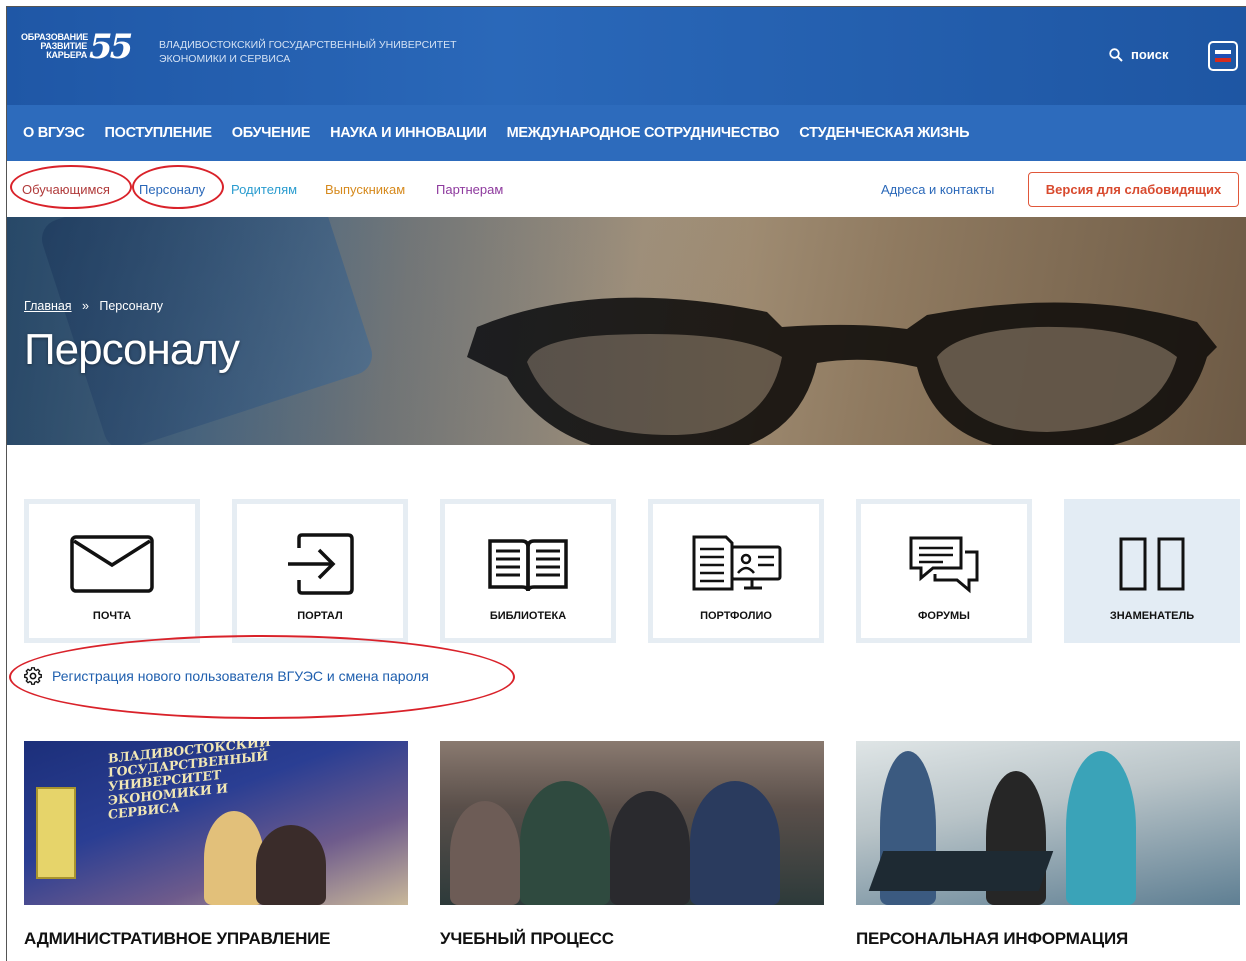  What do you see at coordinates (643, 133) in the screenshot?
I see `nav-item-international: МЕЖДУНАРОДНОЕ СОТРУДНИЧЕСТВО` at bounding box center [643, 133].